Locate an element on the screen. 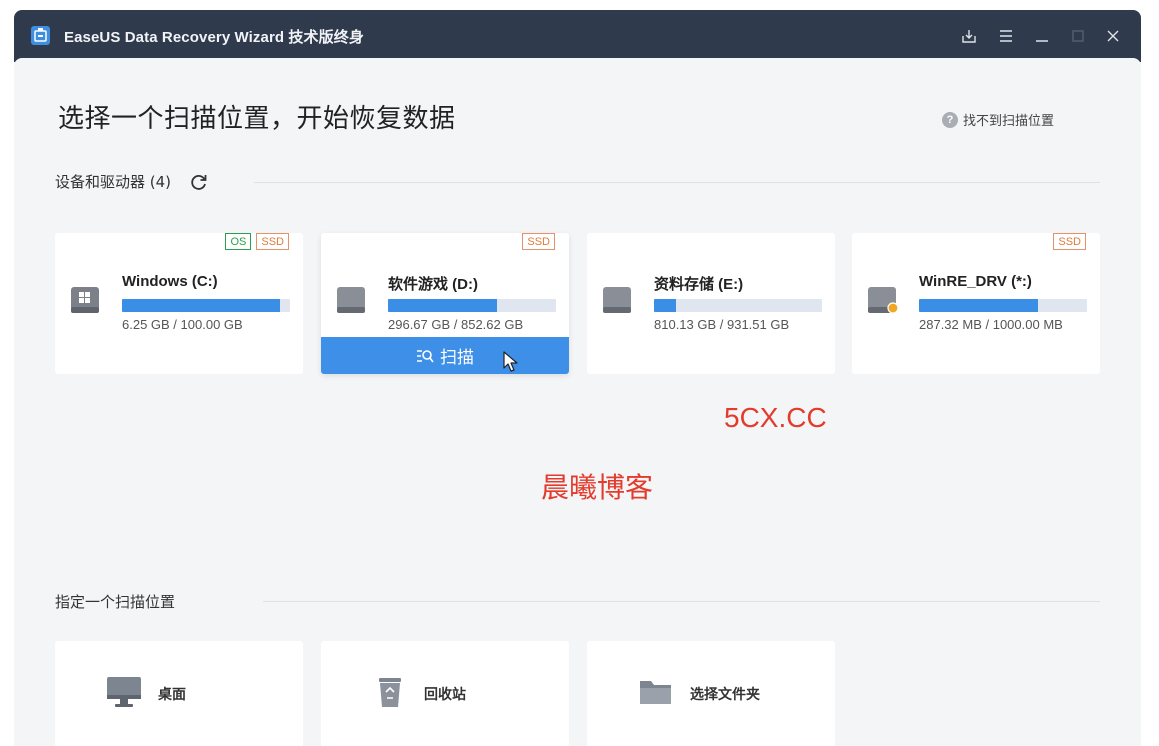 The image size is (1159, 746). devices-section-header: 设备和驱动器 (4) is located at coordinates (132, 181).